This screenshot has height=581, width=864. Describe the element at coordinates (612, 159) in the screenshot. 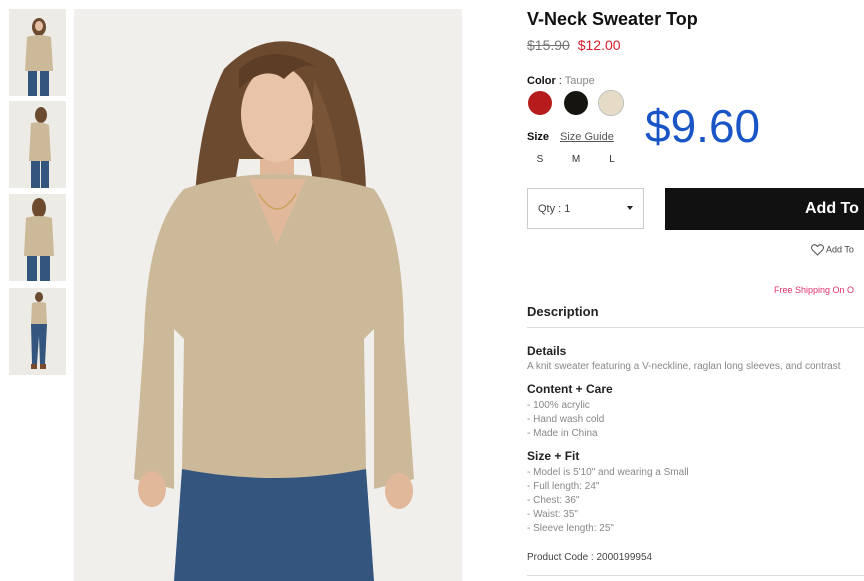

I see `size-option-l: L` at that location.